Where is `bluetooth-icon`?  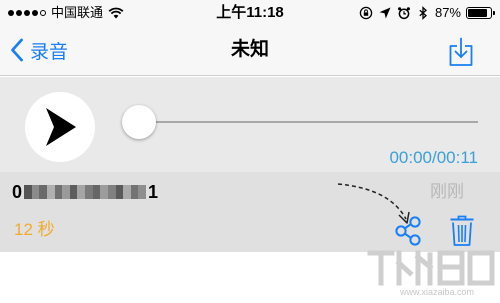 bluetooth-icon is located at coordinates (423, 13).